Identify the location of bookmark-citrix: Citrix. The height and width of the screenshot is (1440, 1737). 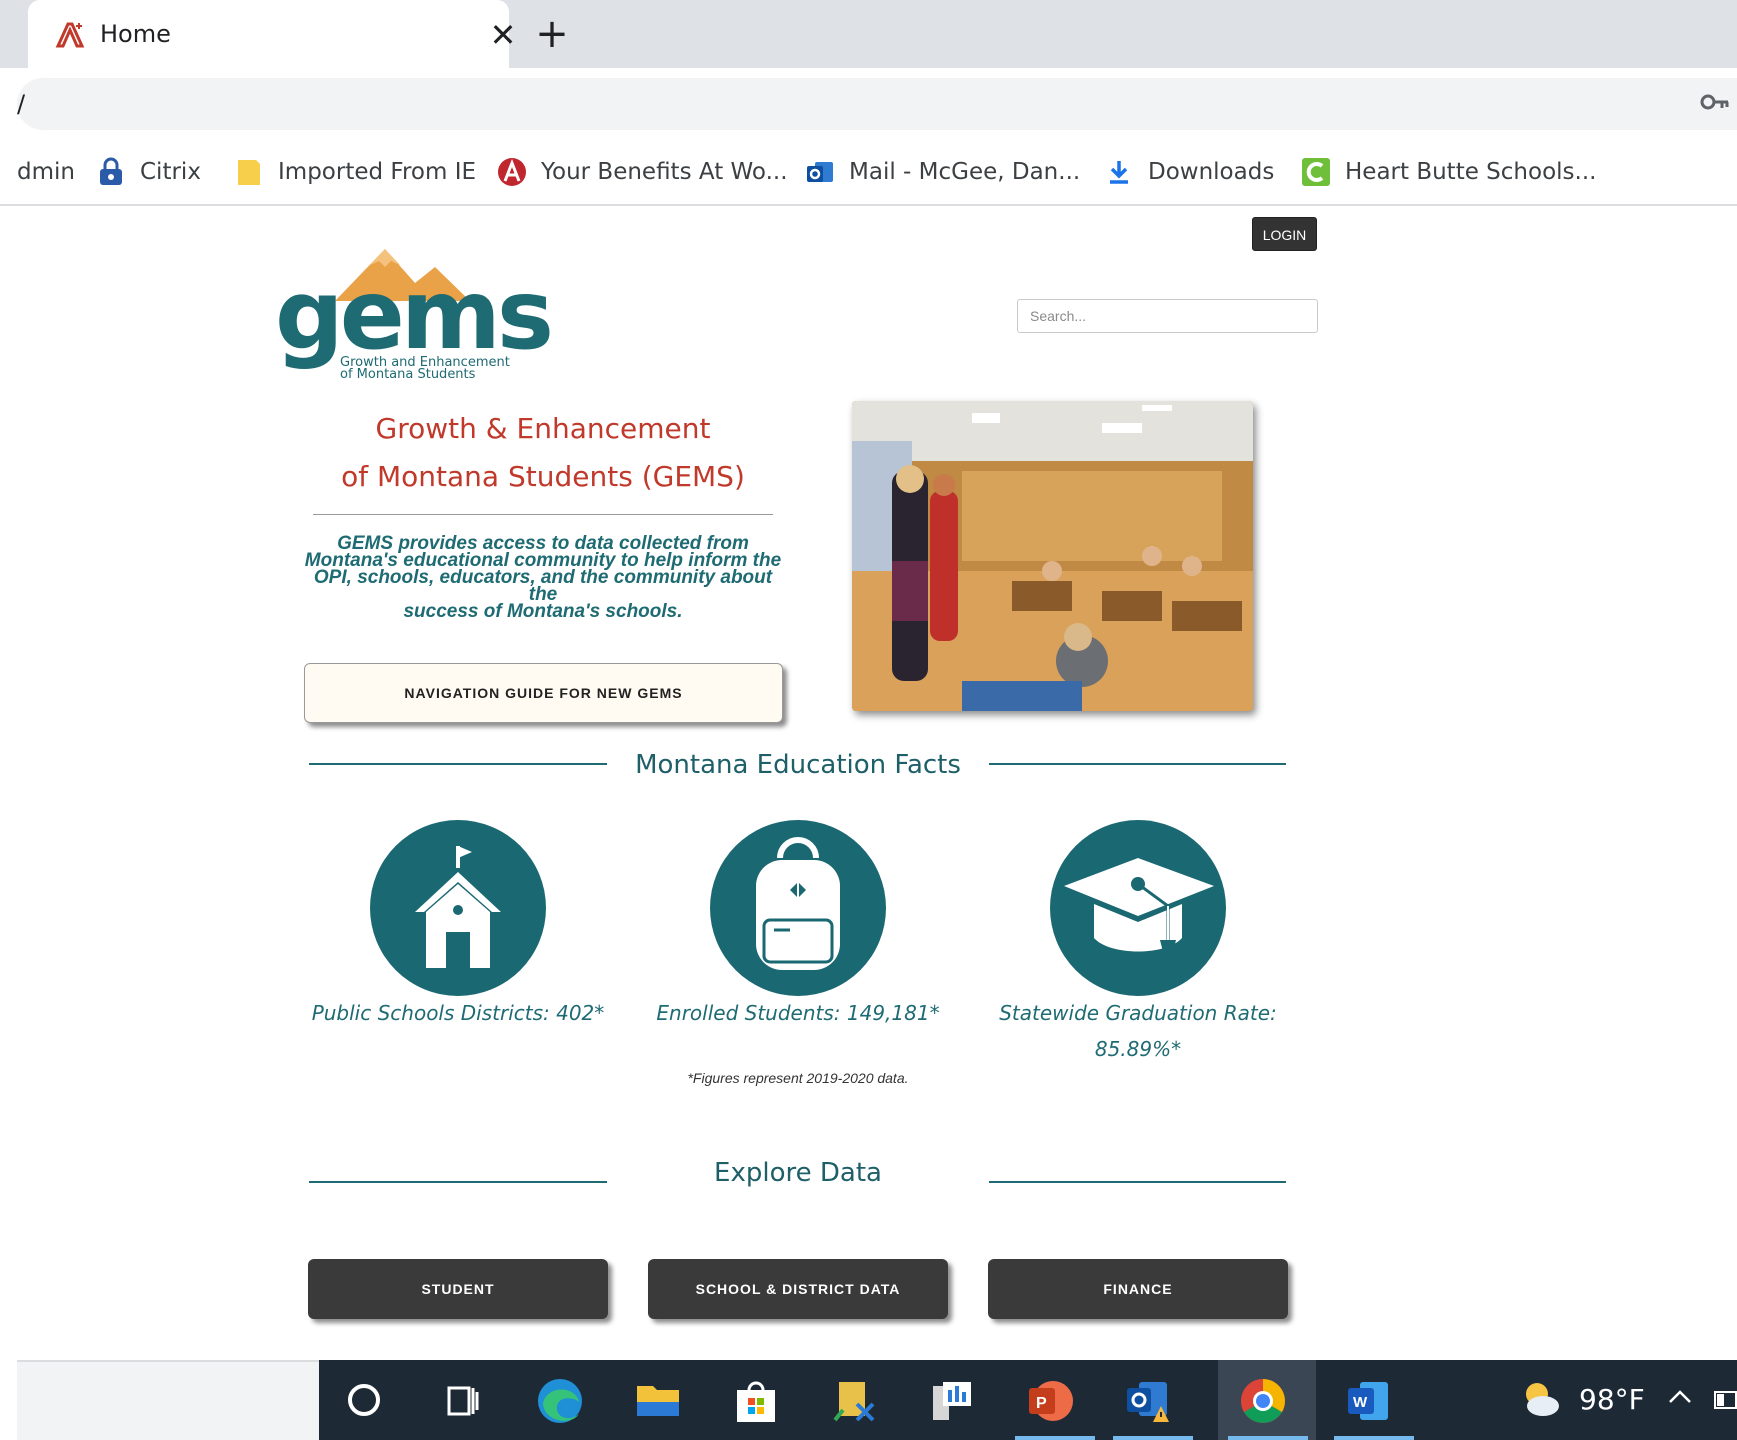
(148, 172).